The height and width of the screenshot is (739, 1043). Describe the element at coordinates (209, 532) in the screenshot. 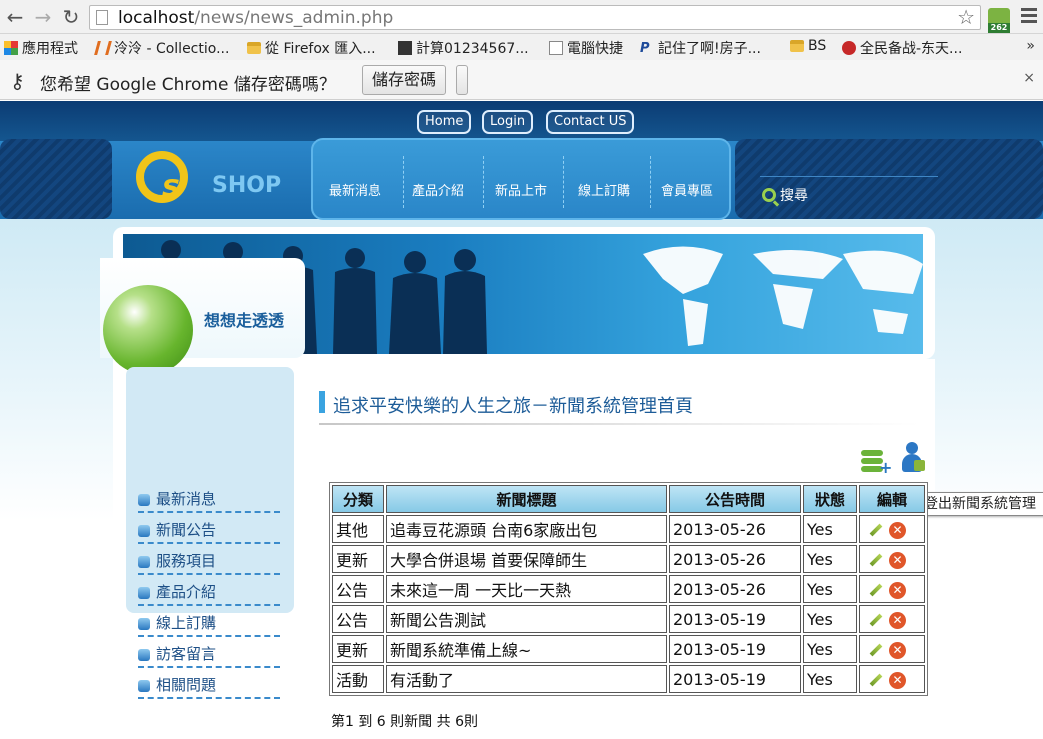

I see `sidebar-item-announcements: 新聞公告` at that location.